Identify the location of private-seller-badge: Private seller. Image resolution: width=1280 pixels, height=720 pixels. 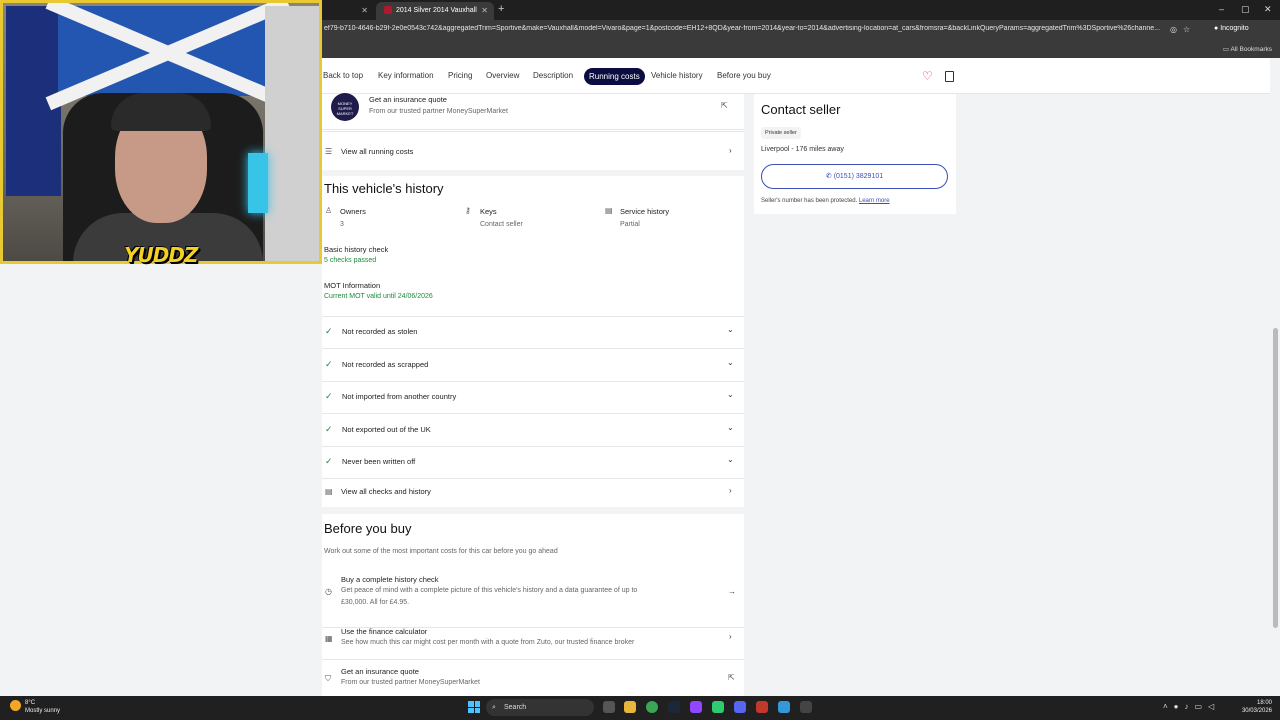
(781, 133).